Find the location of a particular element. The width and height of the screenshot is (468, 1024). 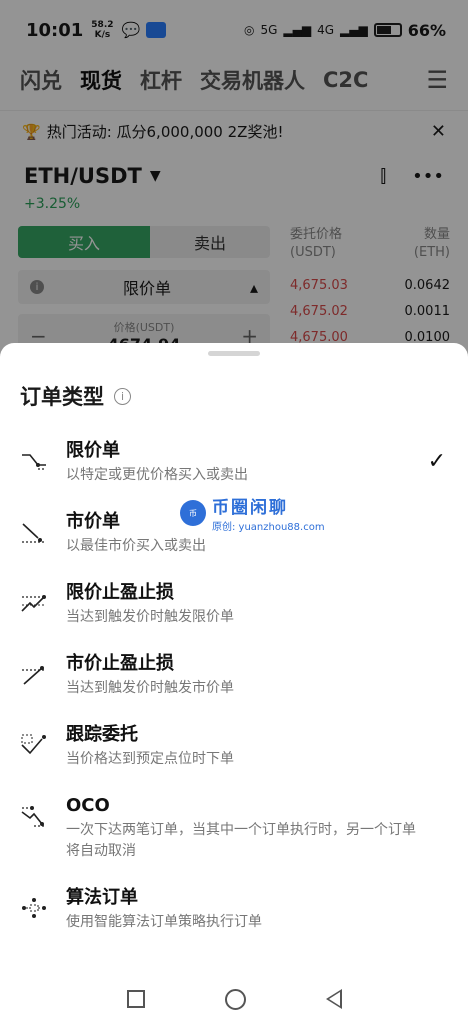

option-title: 算法订单 is located at coordinates (102, 897).